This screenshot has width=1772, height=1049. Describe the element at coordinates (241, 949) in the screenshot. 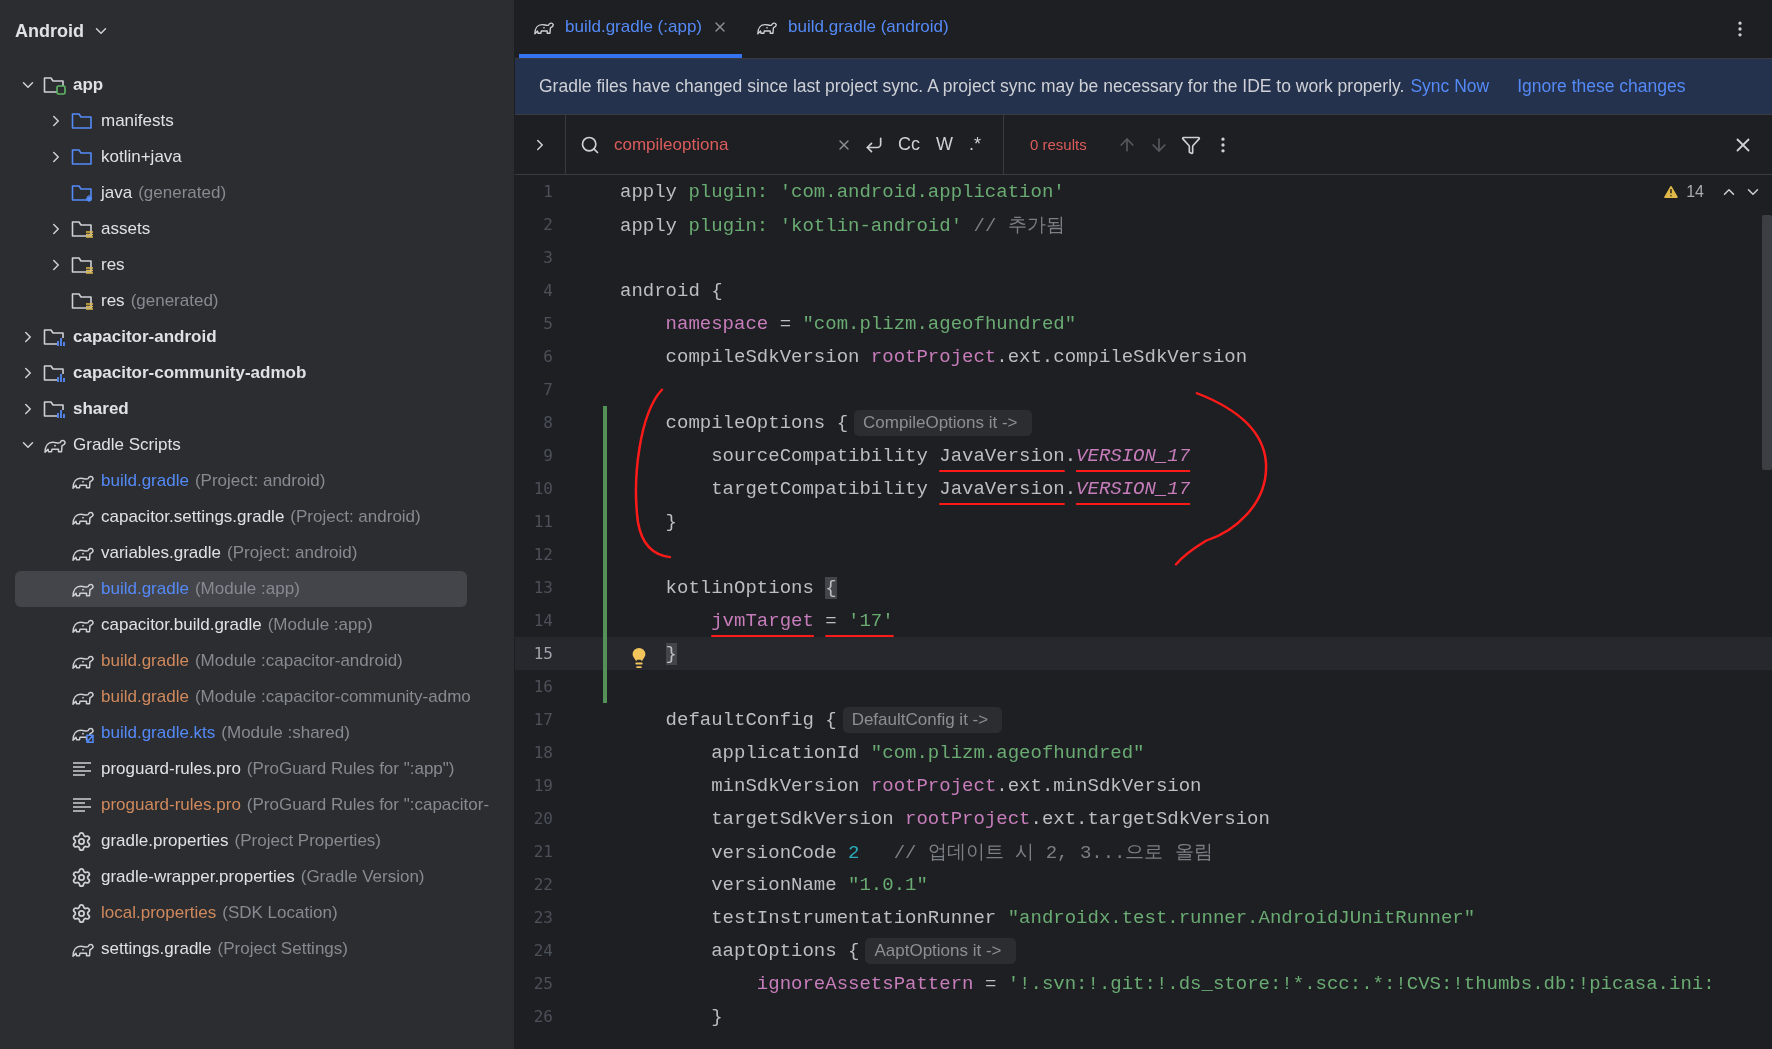

I see `tree-item: settings.gradle (Project Settings)` at that location.